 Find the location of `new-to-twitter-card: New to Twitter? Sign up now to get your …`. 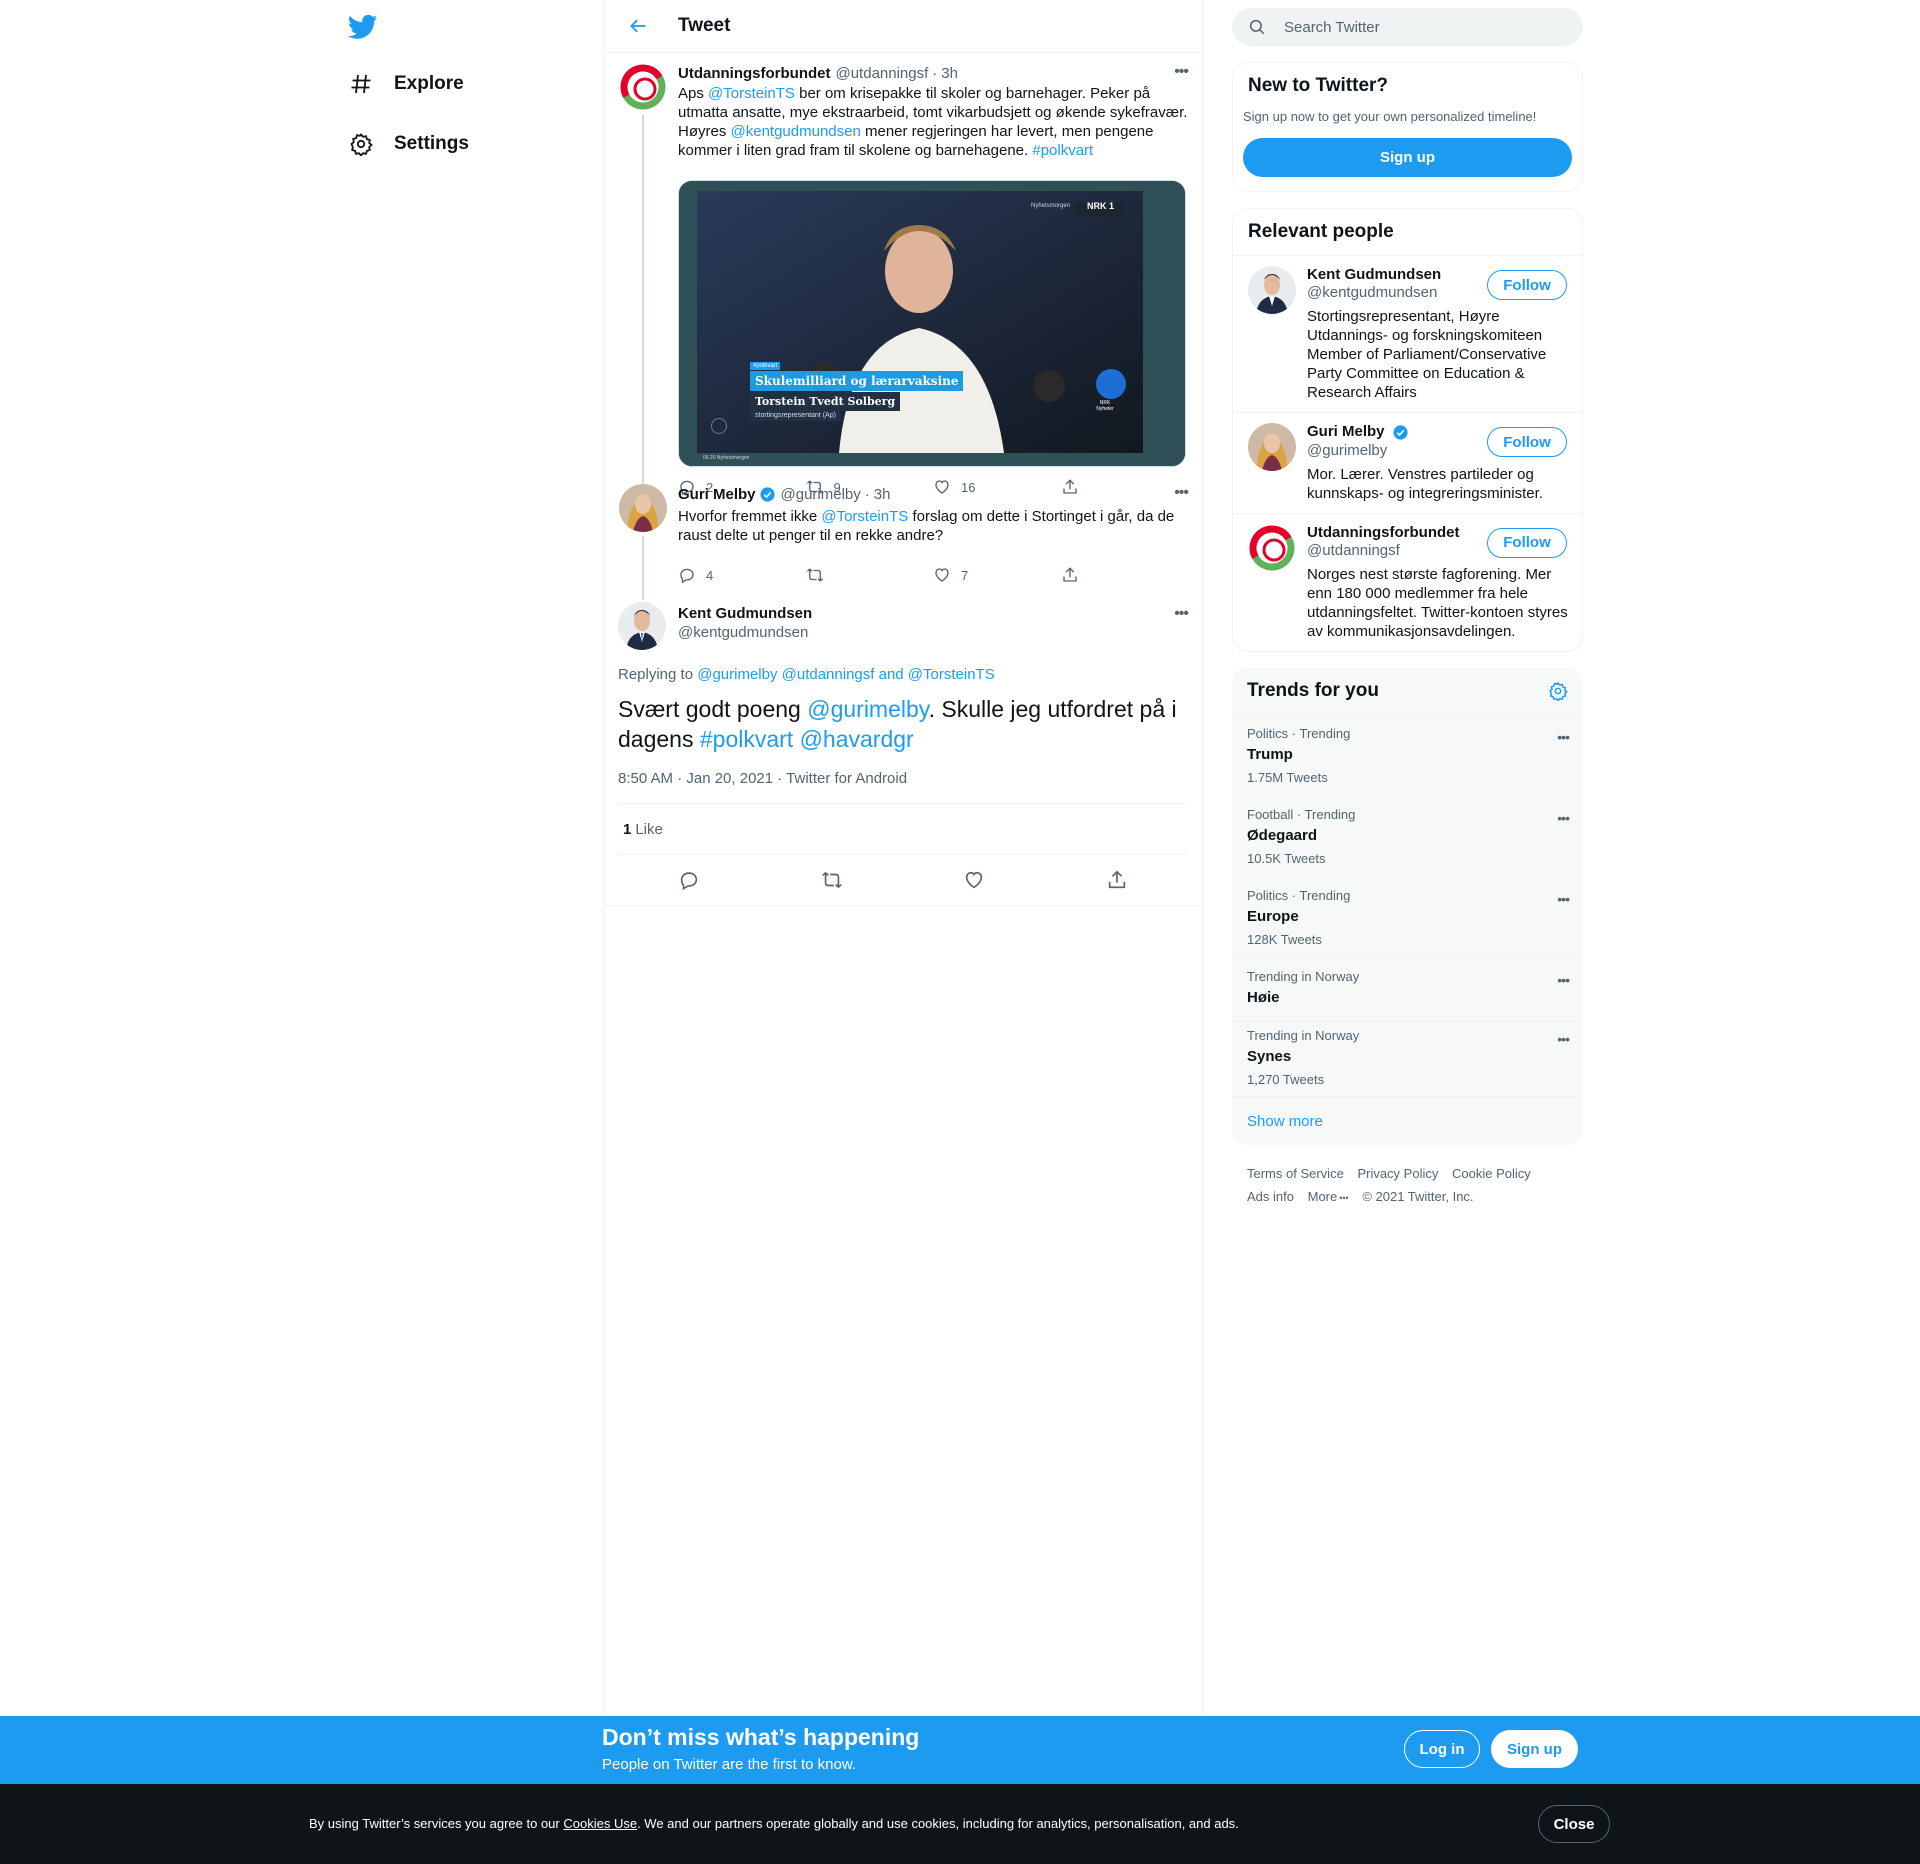

new-to-twitter-card: New to Twitter? Sign up now to get your … is located at coordinates (1407, 127).